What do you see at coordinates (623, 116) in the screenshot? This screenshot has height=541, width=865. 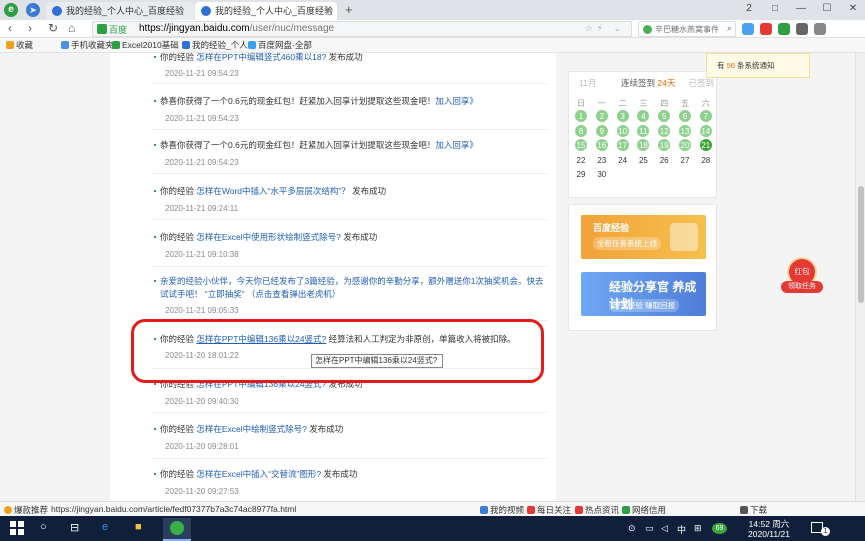 I see `calendar-day: 3` at bounding box center [623, 116].